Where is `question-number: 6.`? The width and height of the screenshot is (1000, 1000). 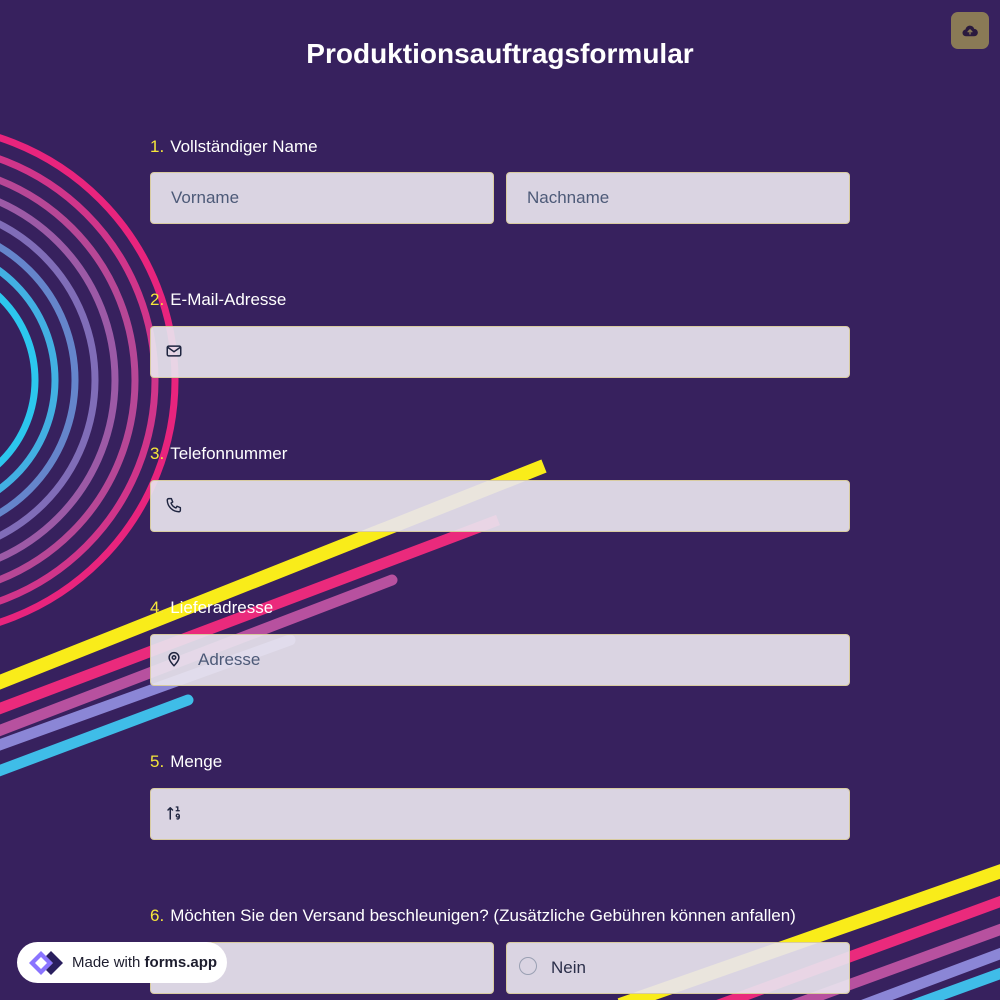 question-number: 6. is located at coordinates (157, 915).